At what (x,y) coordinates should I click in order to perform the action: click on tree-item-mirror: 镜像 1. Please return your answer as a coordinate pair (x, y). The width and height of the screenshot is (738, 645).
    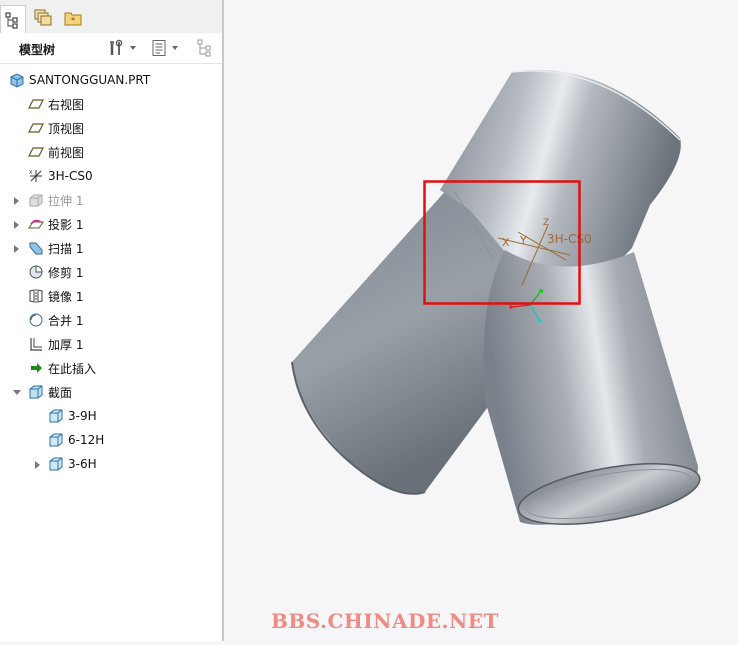
    Looking at the image, I should click on (55, 296).